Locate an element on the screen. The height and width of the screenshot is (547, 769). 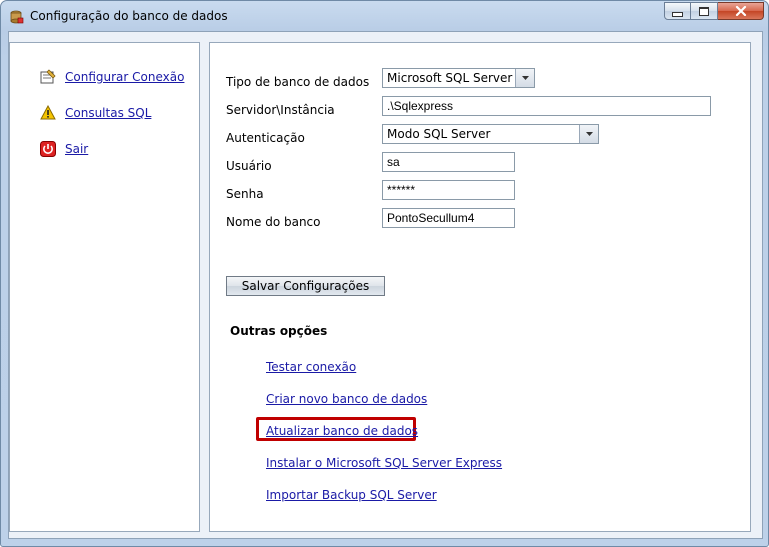
close-icon is located at coordinates (740, 11).